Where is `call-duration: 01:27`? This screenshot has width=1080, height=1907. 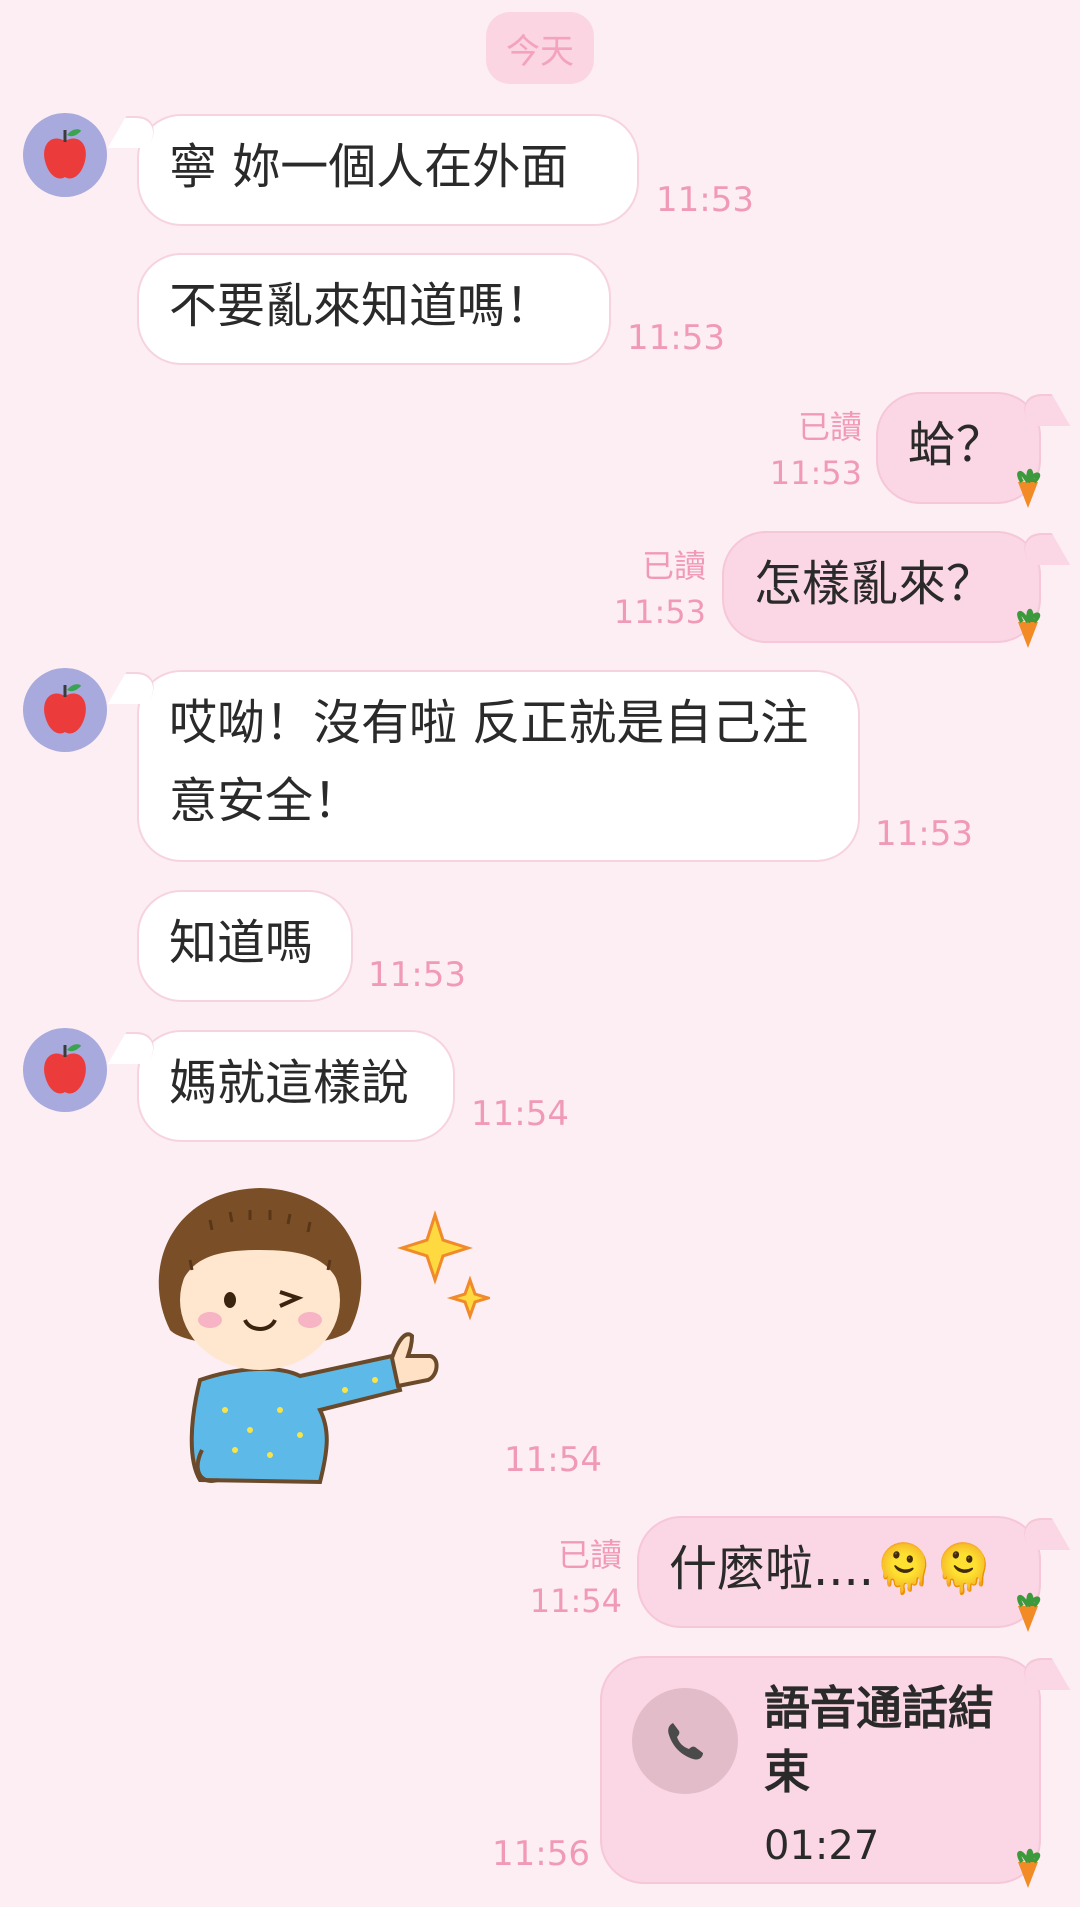 call-duration: 01:27 is located at coordinates (822, 1846).